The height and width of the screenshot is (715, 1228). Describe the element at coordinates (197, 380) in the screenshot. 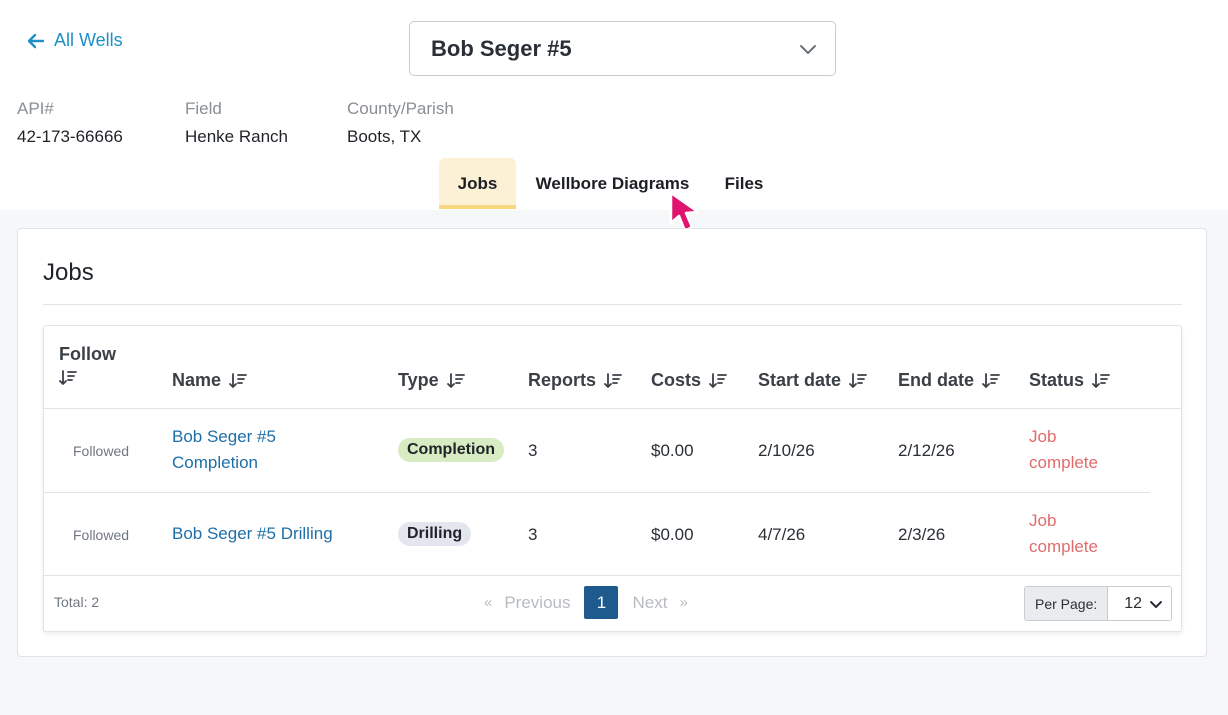

I see `col-name-label: Name` at that location.